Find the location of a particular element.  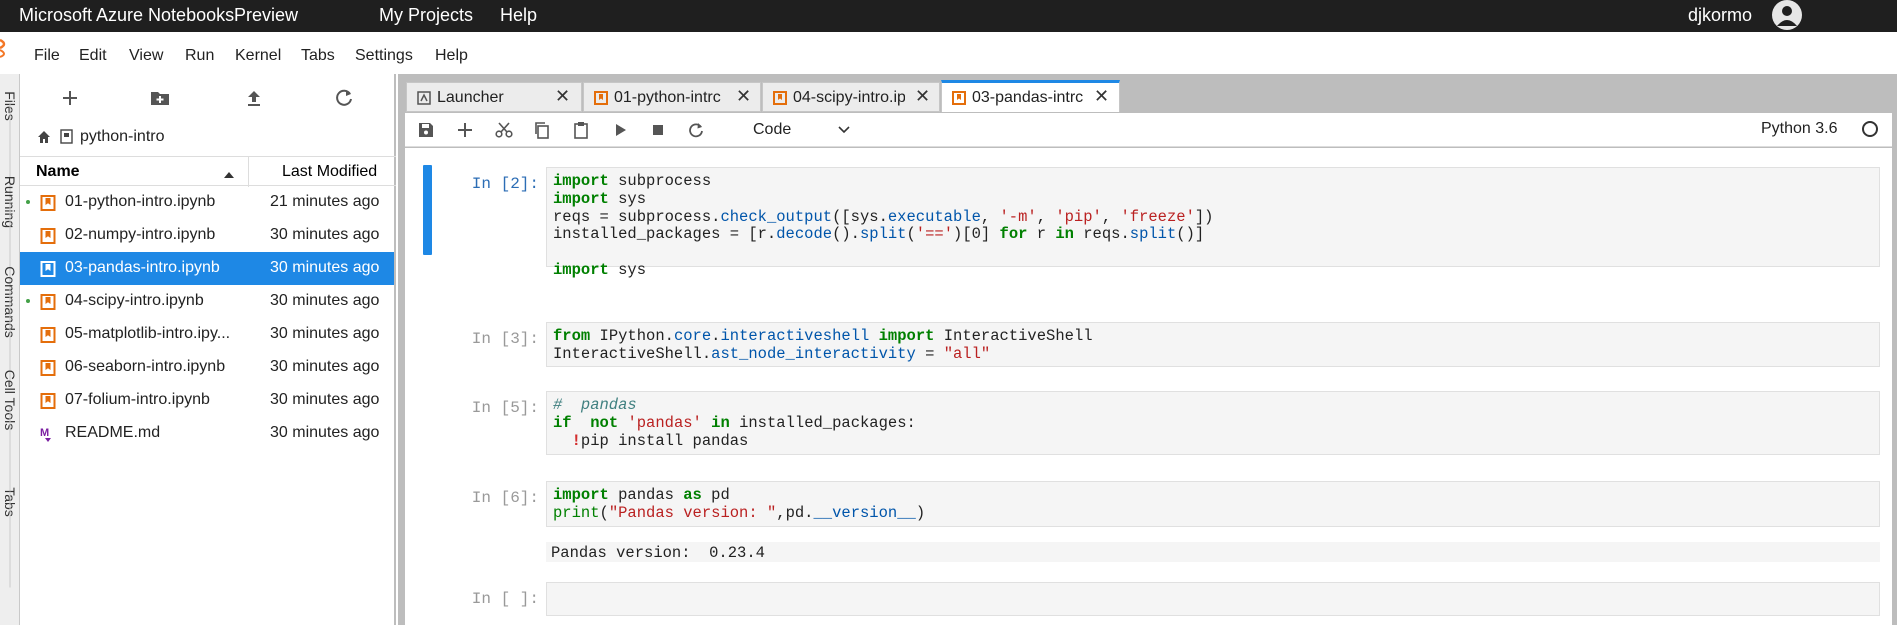

notebook-toolbar: Code Python 3.6 is located at coordinates (1148, 130).